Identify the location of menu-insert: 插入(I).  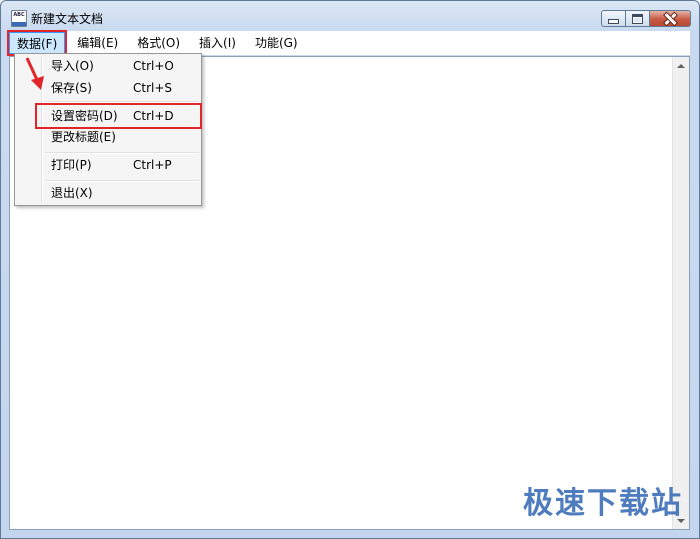
(217, 43).